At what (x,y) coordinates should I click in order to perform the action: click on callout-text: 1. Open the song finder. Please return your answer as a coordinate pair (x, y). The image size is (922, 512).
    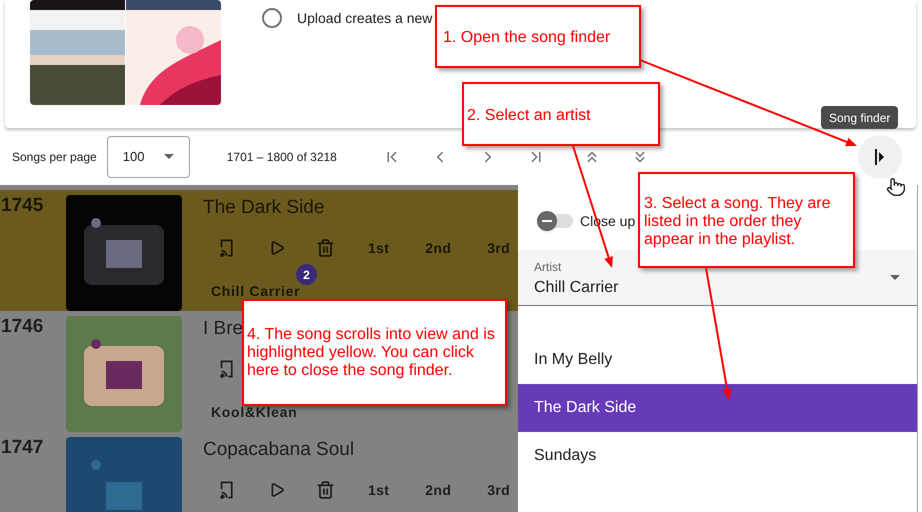
    Looking at the image, I should click on (527, 38).